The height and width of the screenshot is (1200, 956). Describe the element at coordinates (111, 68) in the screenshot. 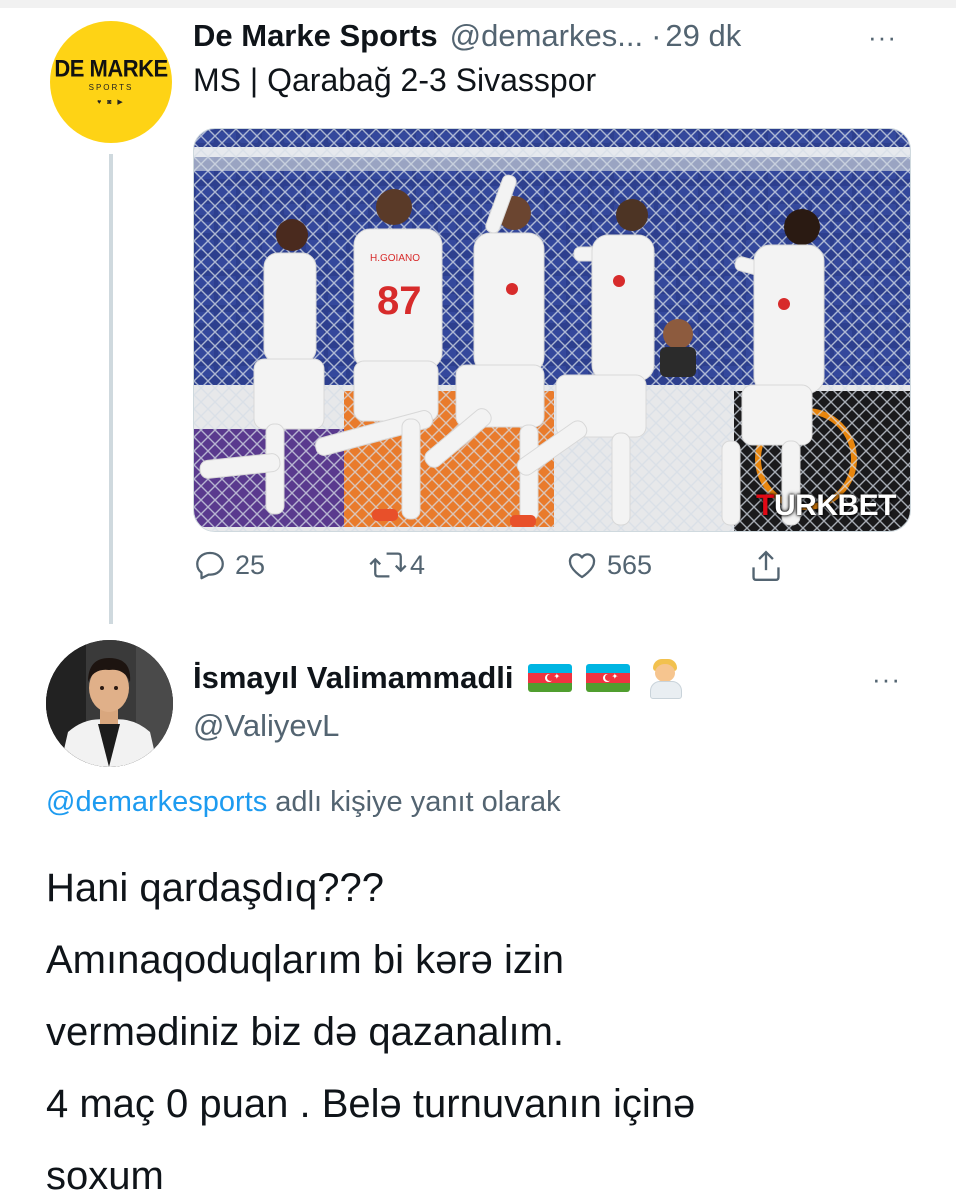

I see `avatar-logo-text: DE MARKE` at that location.